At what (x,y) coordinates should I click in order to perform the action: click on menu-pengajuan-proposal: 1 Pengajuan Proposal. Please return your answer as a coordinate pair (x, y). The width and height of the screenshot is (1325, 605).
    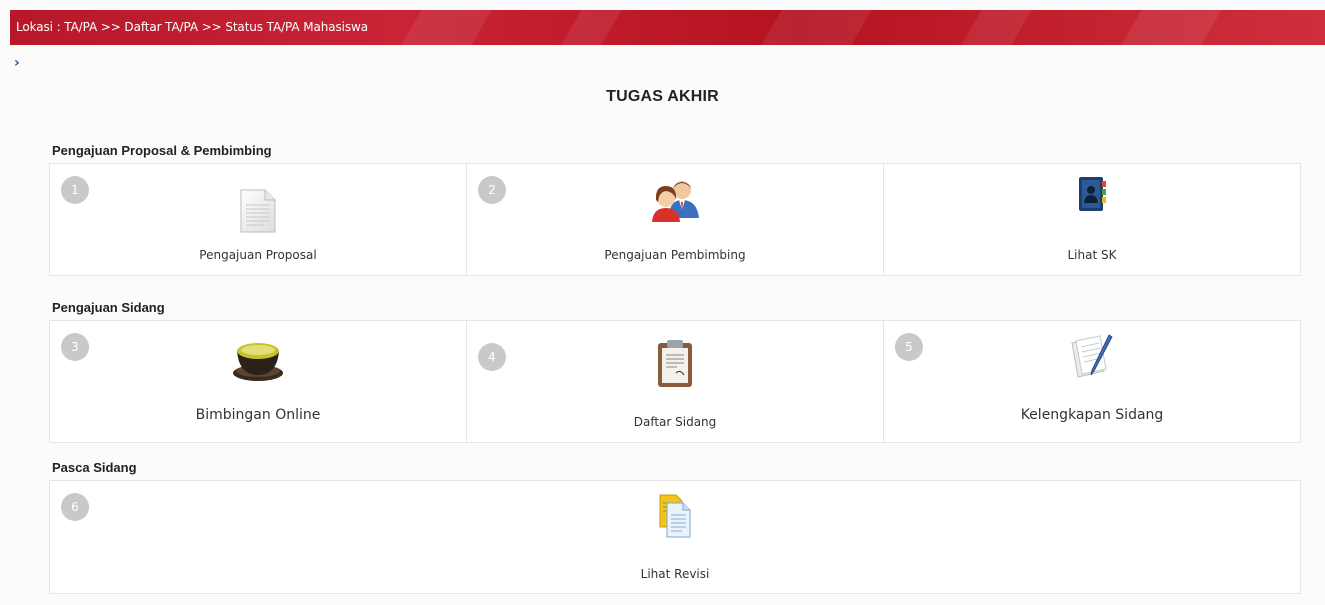
    Looking at the image, I should click on (258, 219).